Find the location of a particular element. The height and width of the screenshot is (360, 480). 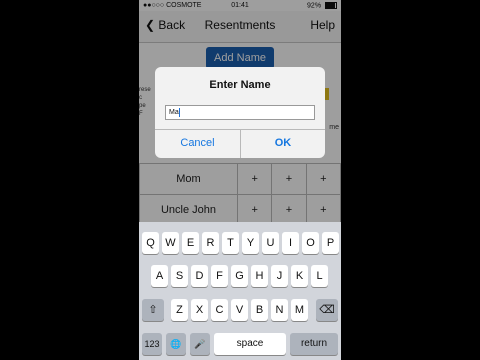

enter-name-dialog: Enter Name Ma Cancel OK is located at coordinates (240, 112).